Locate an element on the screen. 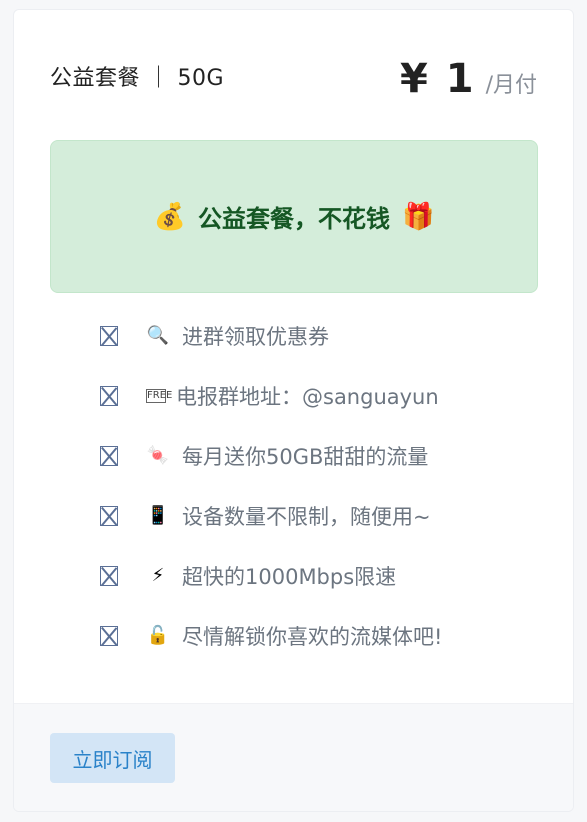 Image resolution: width=587 pixels, height=822 pixels. feature-item: 📱 设备数量不限制，随便用~ is located at coordinates (271, 516).